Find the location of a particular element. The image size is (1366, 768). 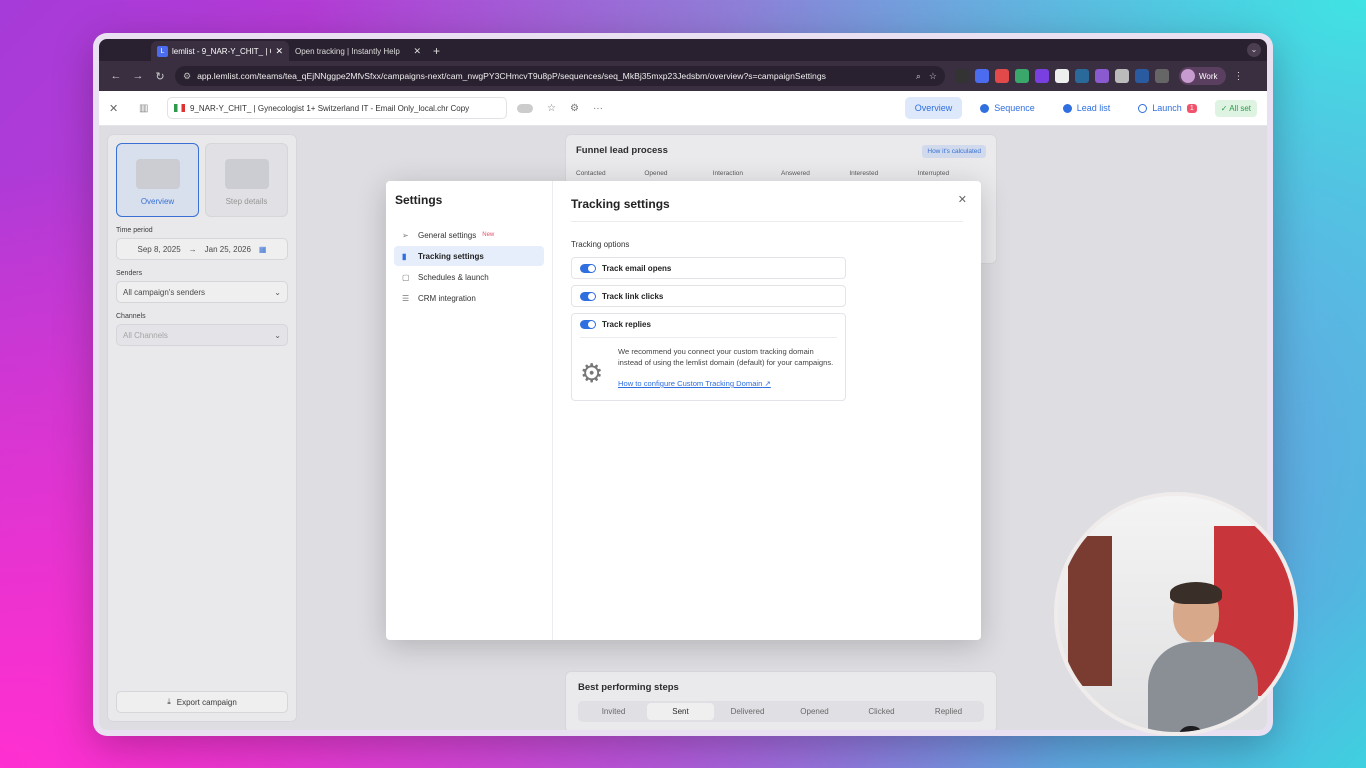

site-info-icon: ⚙ is located at coordinates (187, 76).